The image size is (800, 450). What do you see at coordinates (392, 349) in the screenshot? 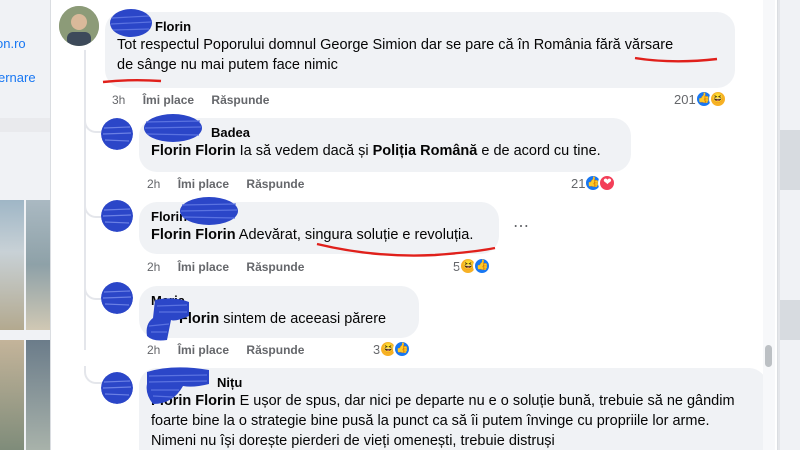
I see `reaction-summary: 3 😆 👍` at bounding box center [392, 349].